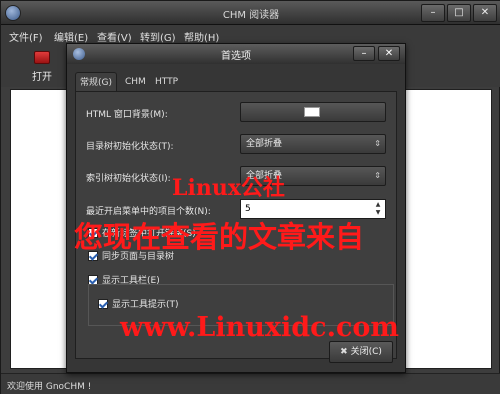 This screenshot has height=394, width=500. What do you see at coordinates (145, 305) in the screenshot?
I see `show-tooltips-label: 显示工具提示(T)` at bounding box center [145, 305].